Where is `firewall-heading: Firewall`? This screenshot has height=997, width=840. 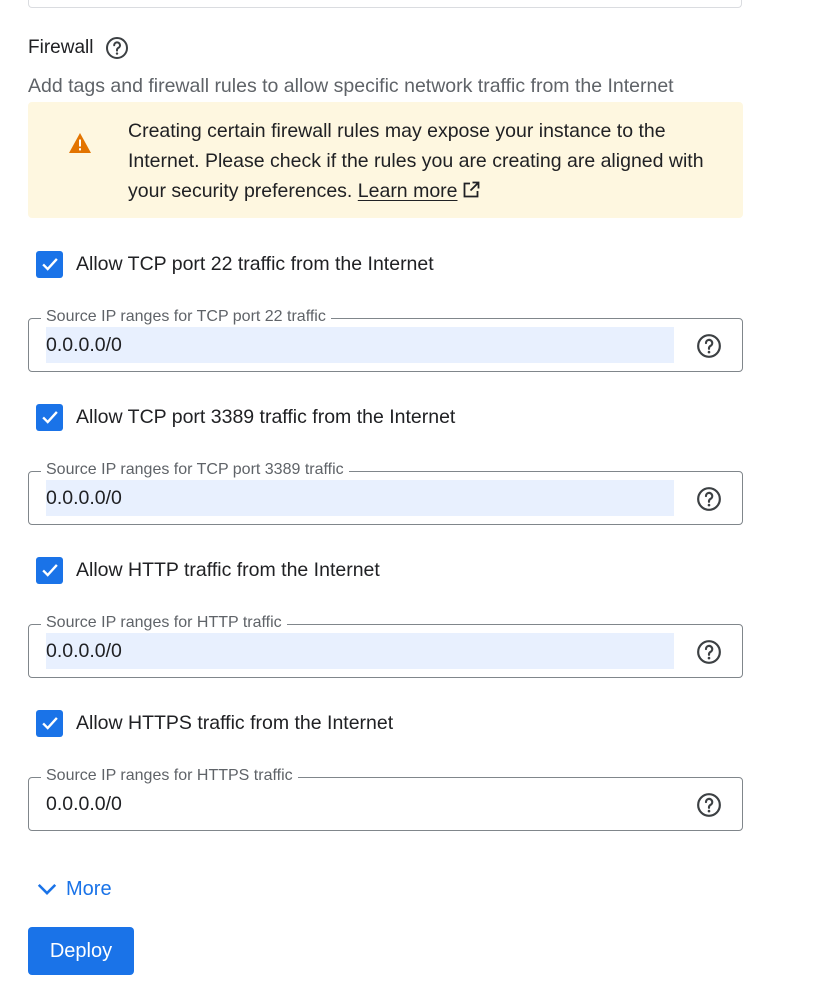
firewall-heading: Firewall is located at coordinates (78, 48).